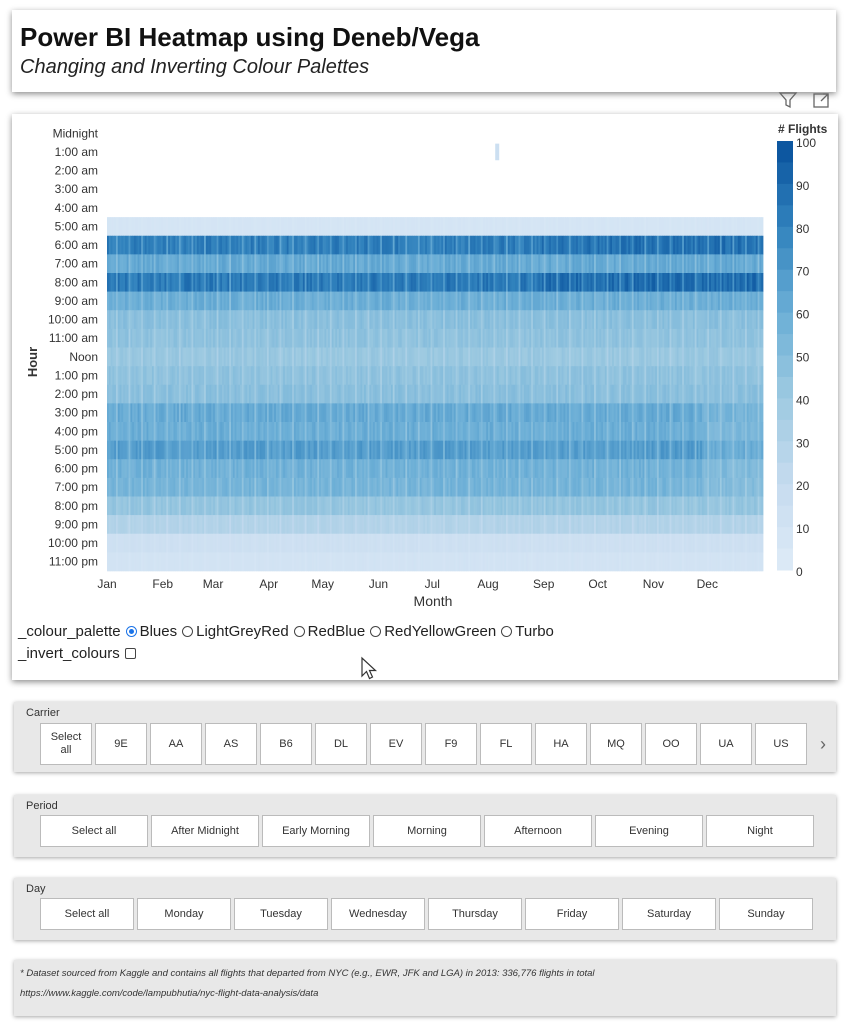  Describe the element at coordinates (76, 524) in the screenshot. I see `y-tick-label: 9:00 pm` at that location.